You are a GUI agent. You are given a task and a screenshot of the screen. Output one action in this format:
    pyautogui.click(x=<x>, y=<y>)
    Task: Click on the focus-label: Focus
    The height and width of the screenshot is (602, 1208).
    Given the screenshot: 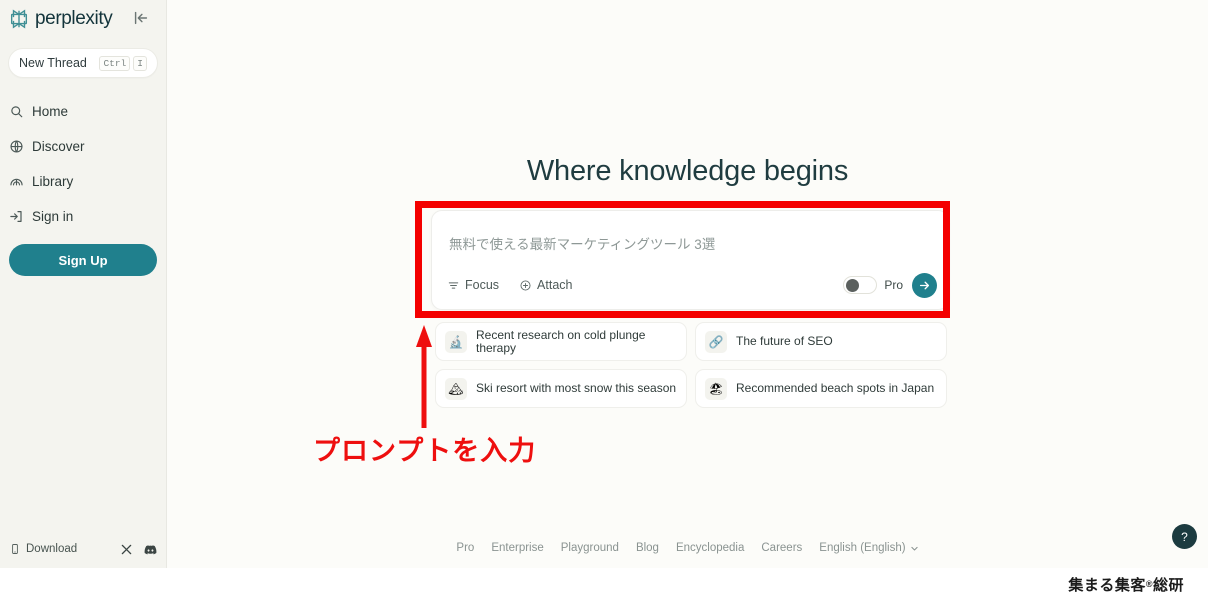 What is the action you would take?
    pyautogui.click(x=482, y=285)
    